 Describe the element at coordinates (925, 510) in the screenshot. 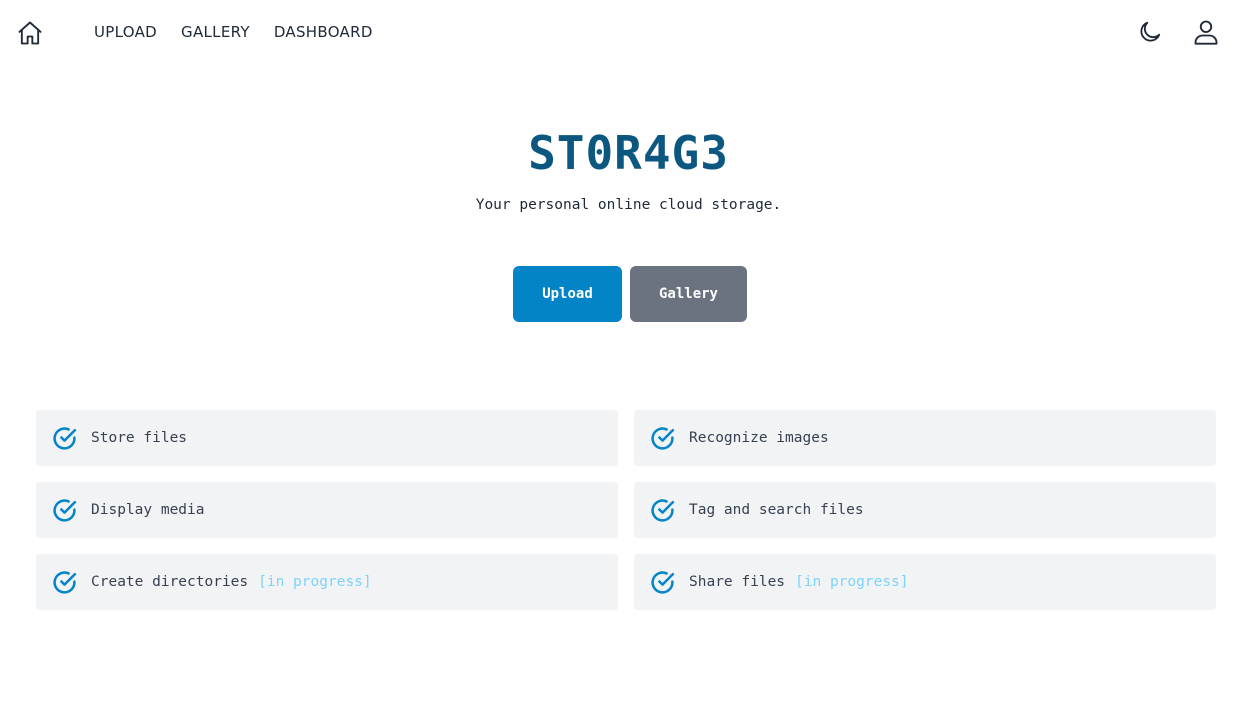

I see `feature-item: Tag and search files` at that location.